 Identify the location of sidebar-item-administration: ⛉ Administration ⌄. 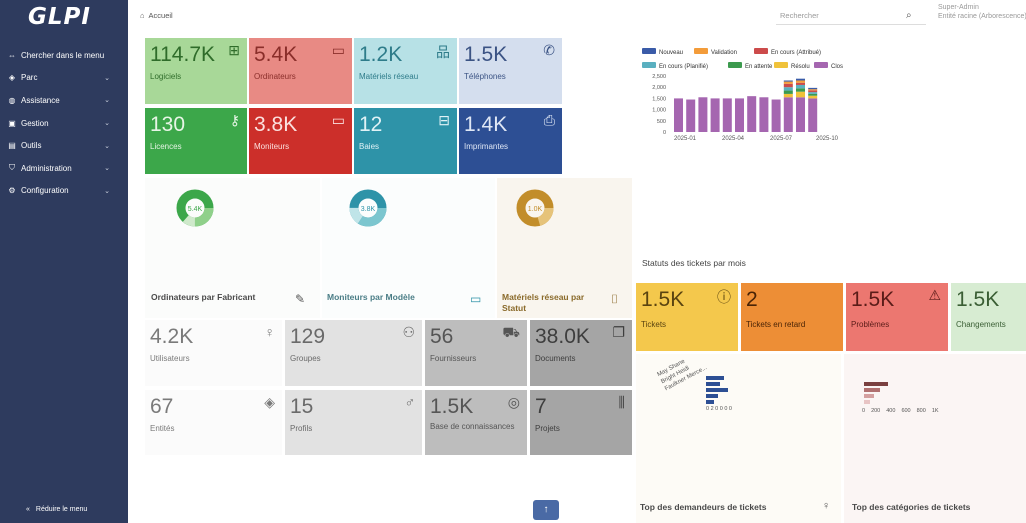
(64, 168).